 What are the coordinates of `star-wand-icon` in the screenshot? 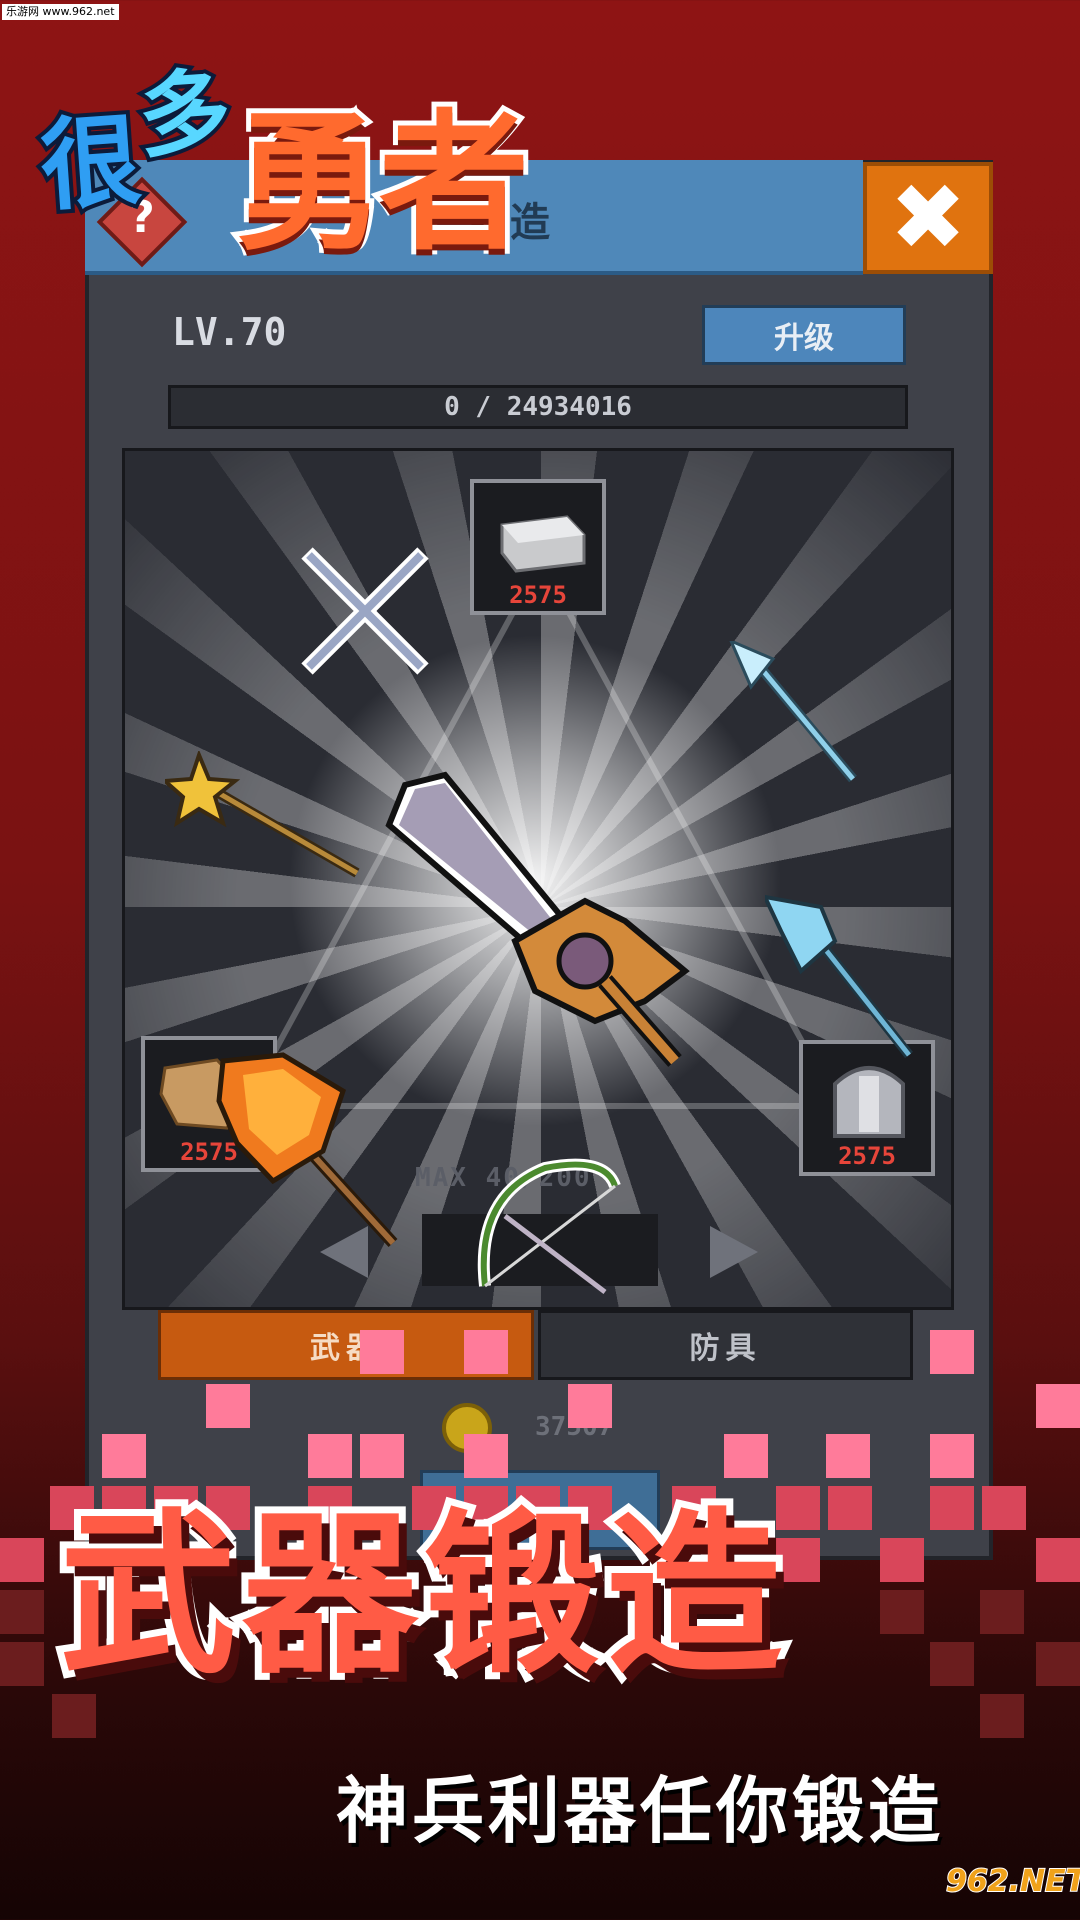 It's located at (265, 816).